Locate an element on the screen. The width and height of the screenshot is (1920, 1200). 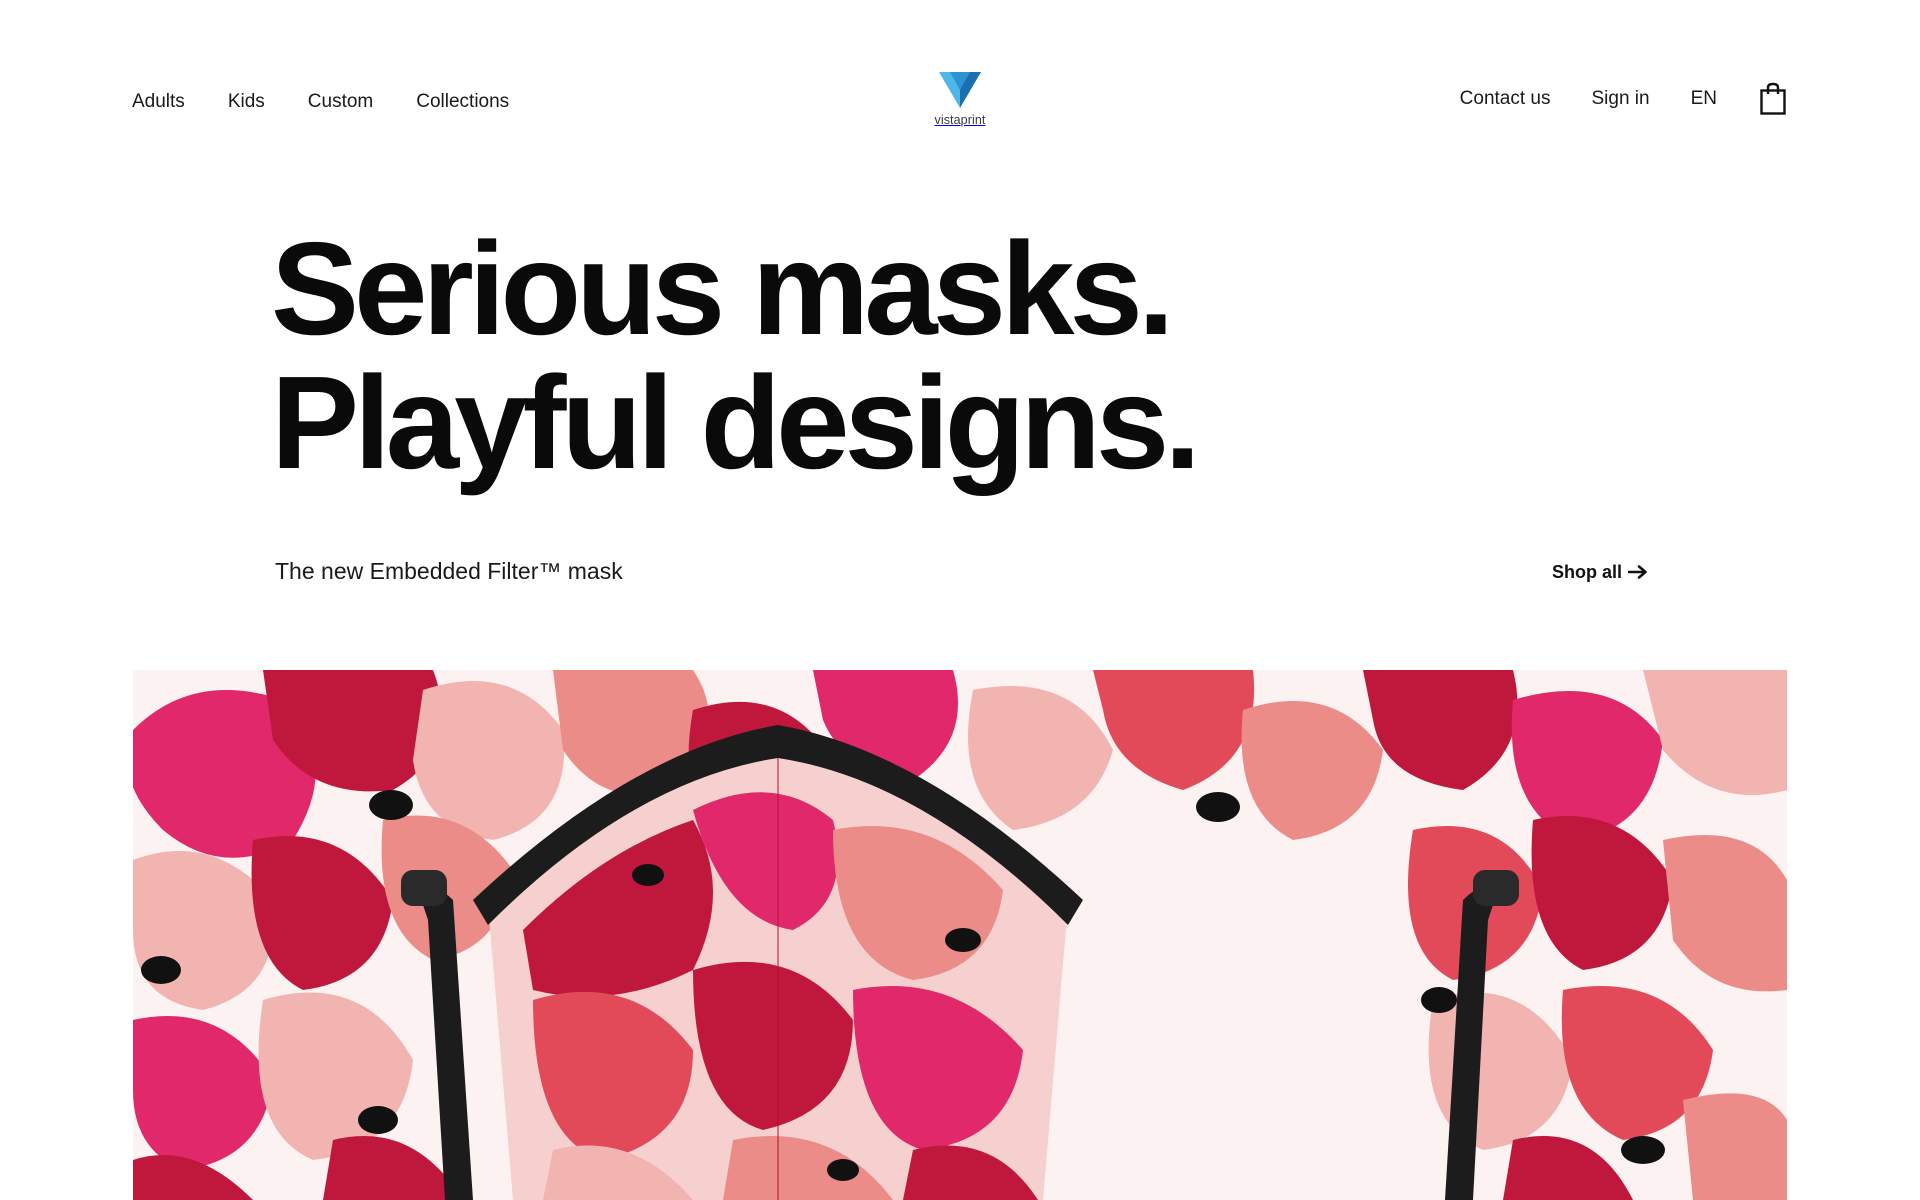
shop-all-link: Shop all is located at coordinates (1600, 572).